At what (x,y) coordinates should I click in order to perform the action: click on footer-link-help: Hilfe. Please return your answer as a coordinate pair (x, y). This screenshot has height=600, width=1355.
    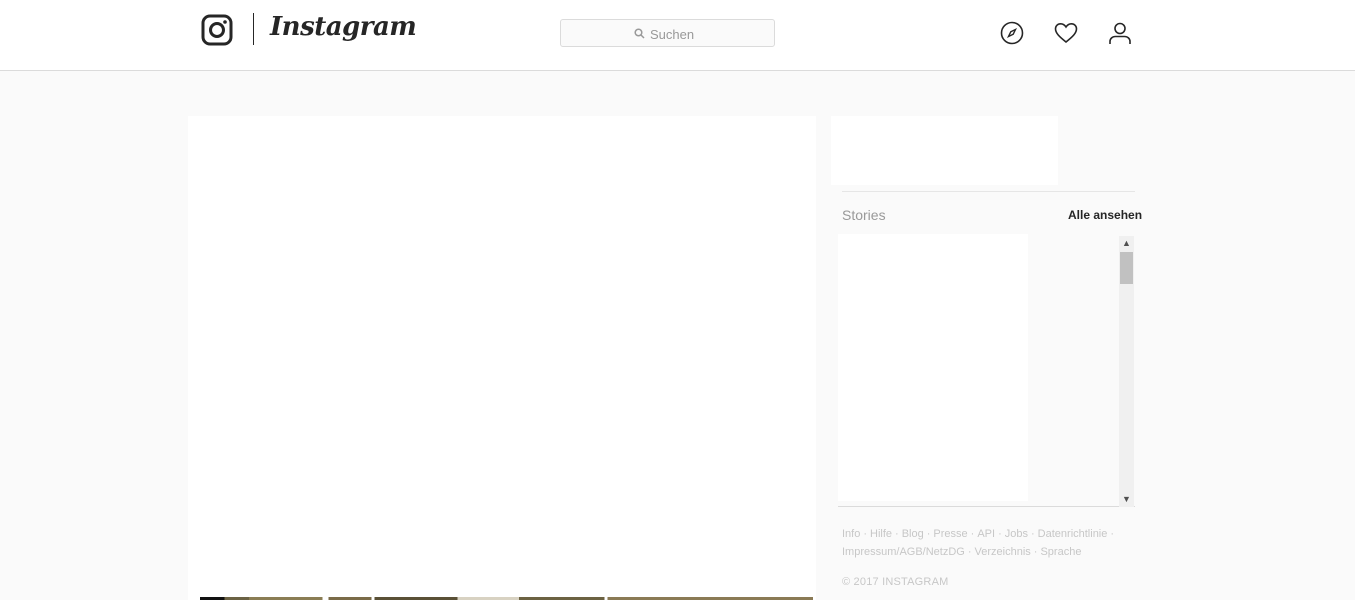
    Looking at the image, I should click on (881, 534).